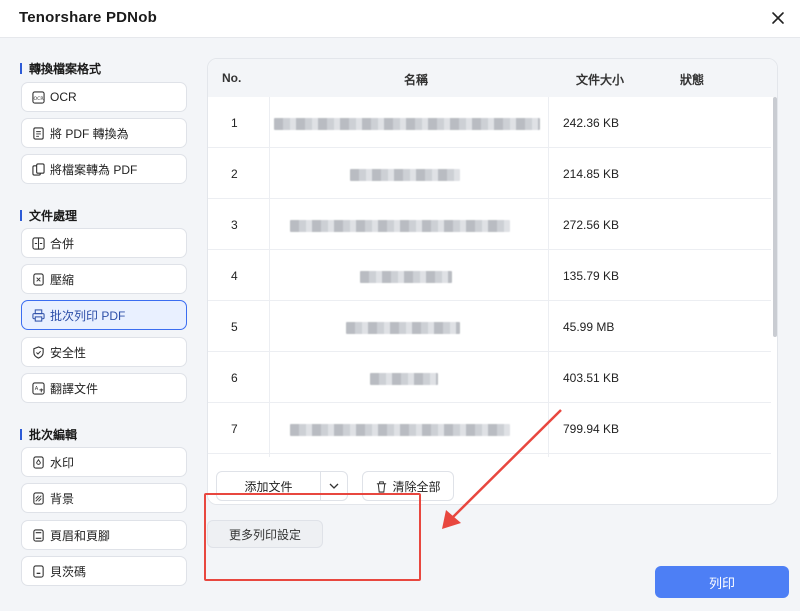 This screenshot has height=611, width=800. What do you see at coordinates (104, 97) in the screenshot?
I see `sidebar-item-ocr: OCR OCR` at bounding box center [104, 97].